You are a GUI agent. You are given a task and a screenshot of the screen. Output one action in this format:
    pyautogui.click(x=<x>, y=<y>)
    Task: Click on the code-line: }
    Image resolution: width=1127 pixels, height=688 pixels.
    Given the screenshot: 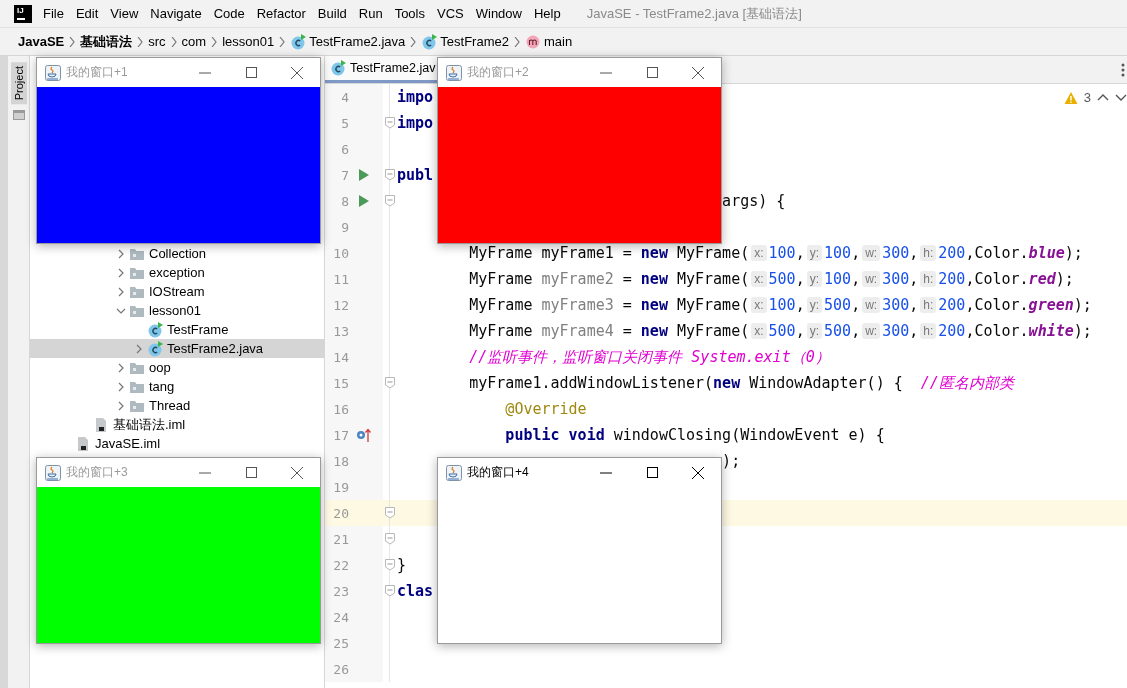 What is the action you would take?
    pyautogui.click(x=402, y=565)
    